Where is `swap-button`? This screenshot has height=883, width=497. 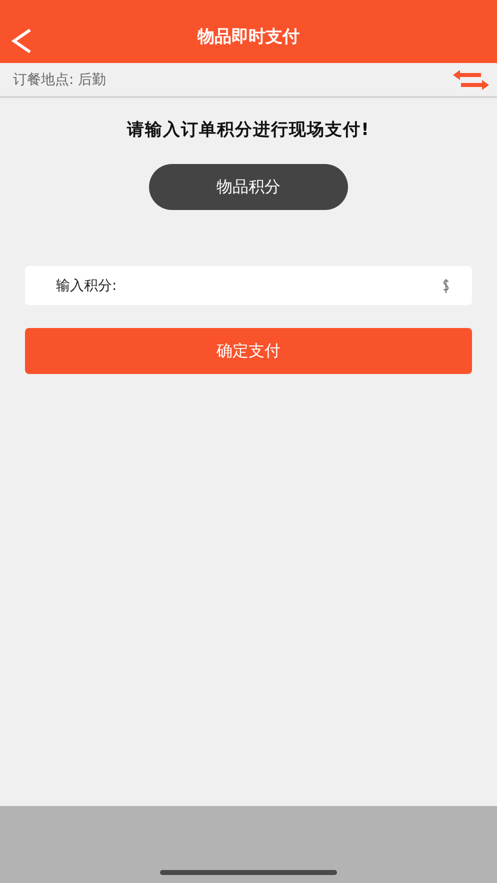
swap-button is located at coordinates (471, 80).